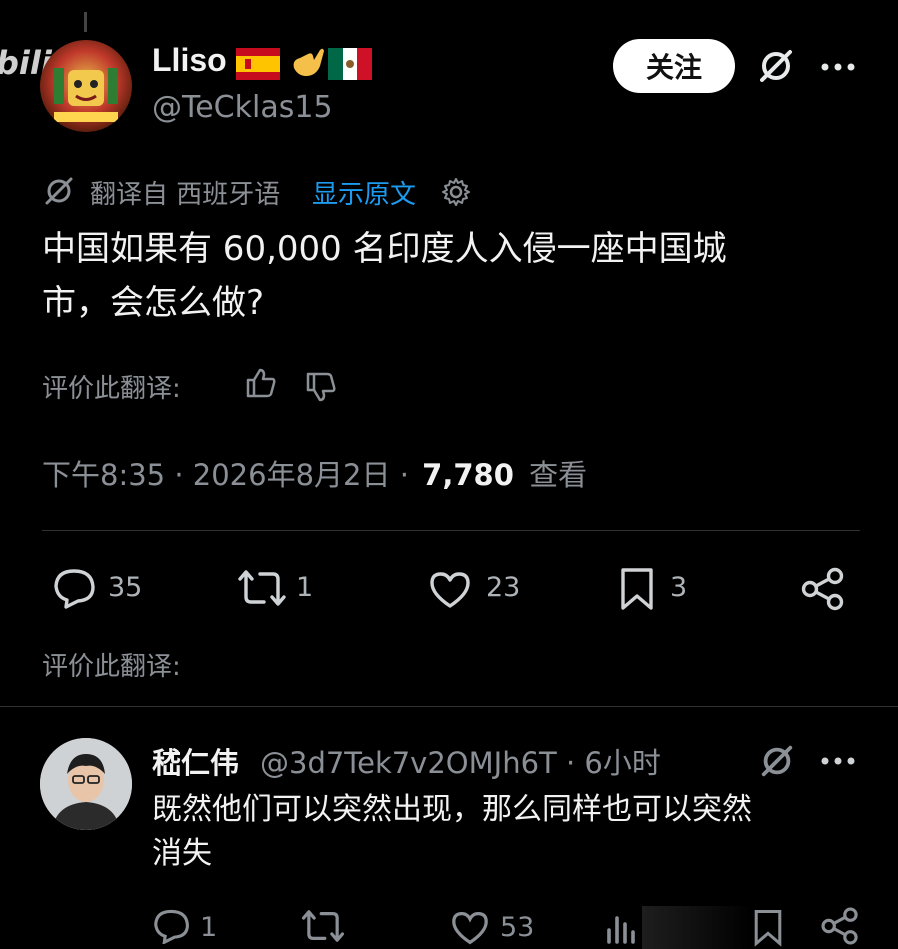 The image size is (898, 949). Describe the element at coordinates (261, 383) in the screenshot. I see `thumbs-up-icon` at that location.